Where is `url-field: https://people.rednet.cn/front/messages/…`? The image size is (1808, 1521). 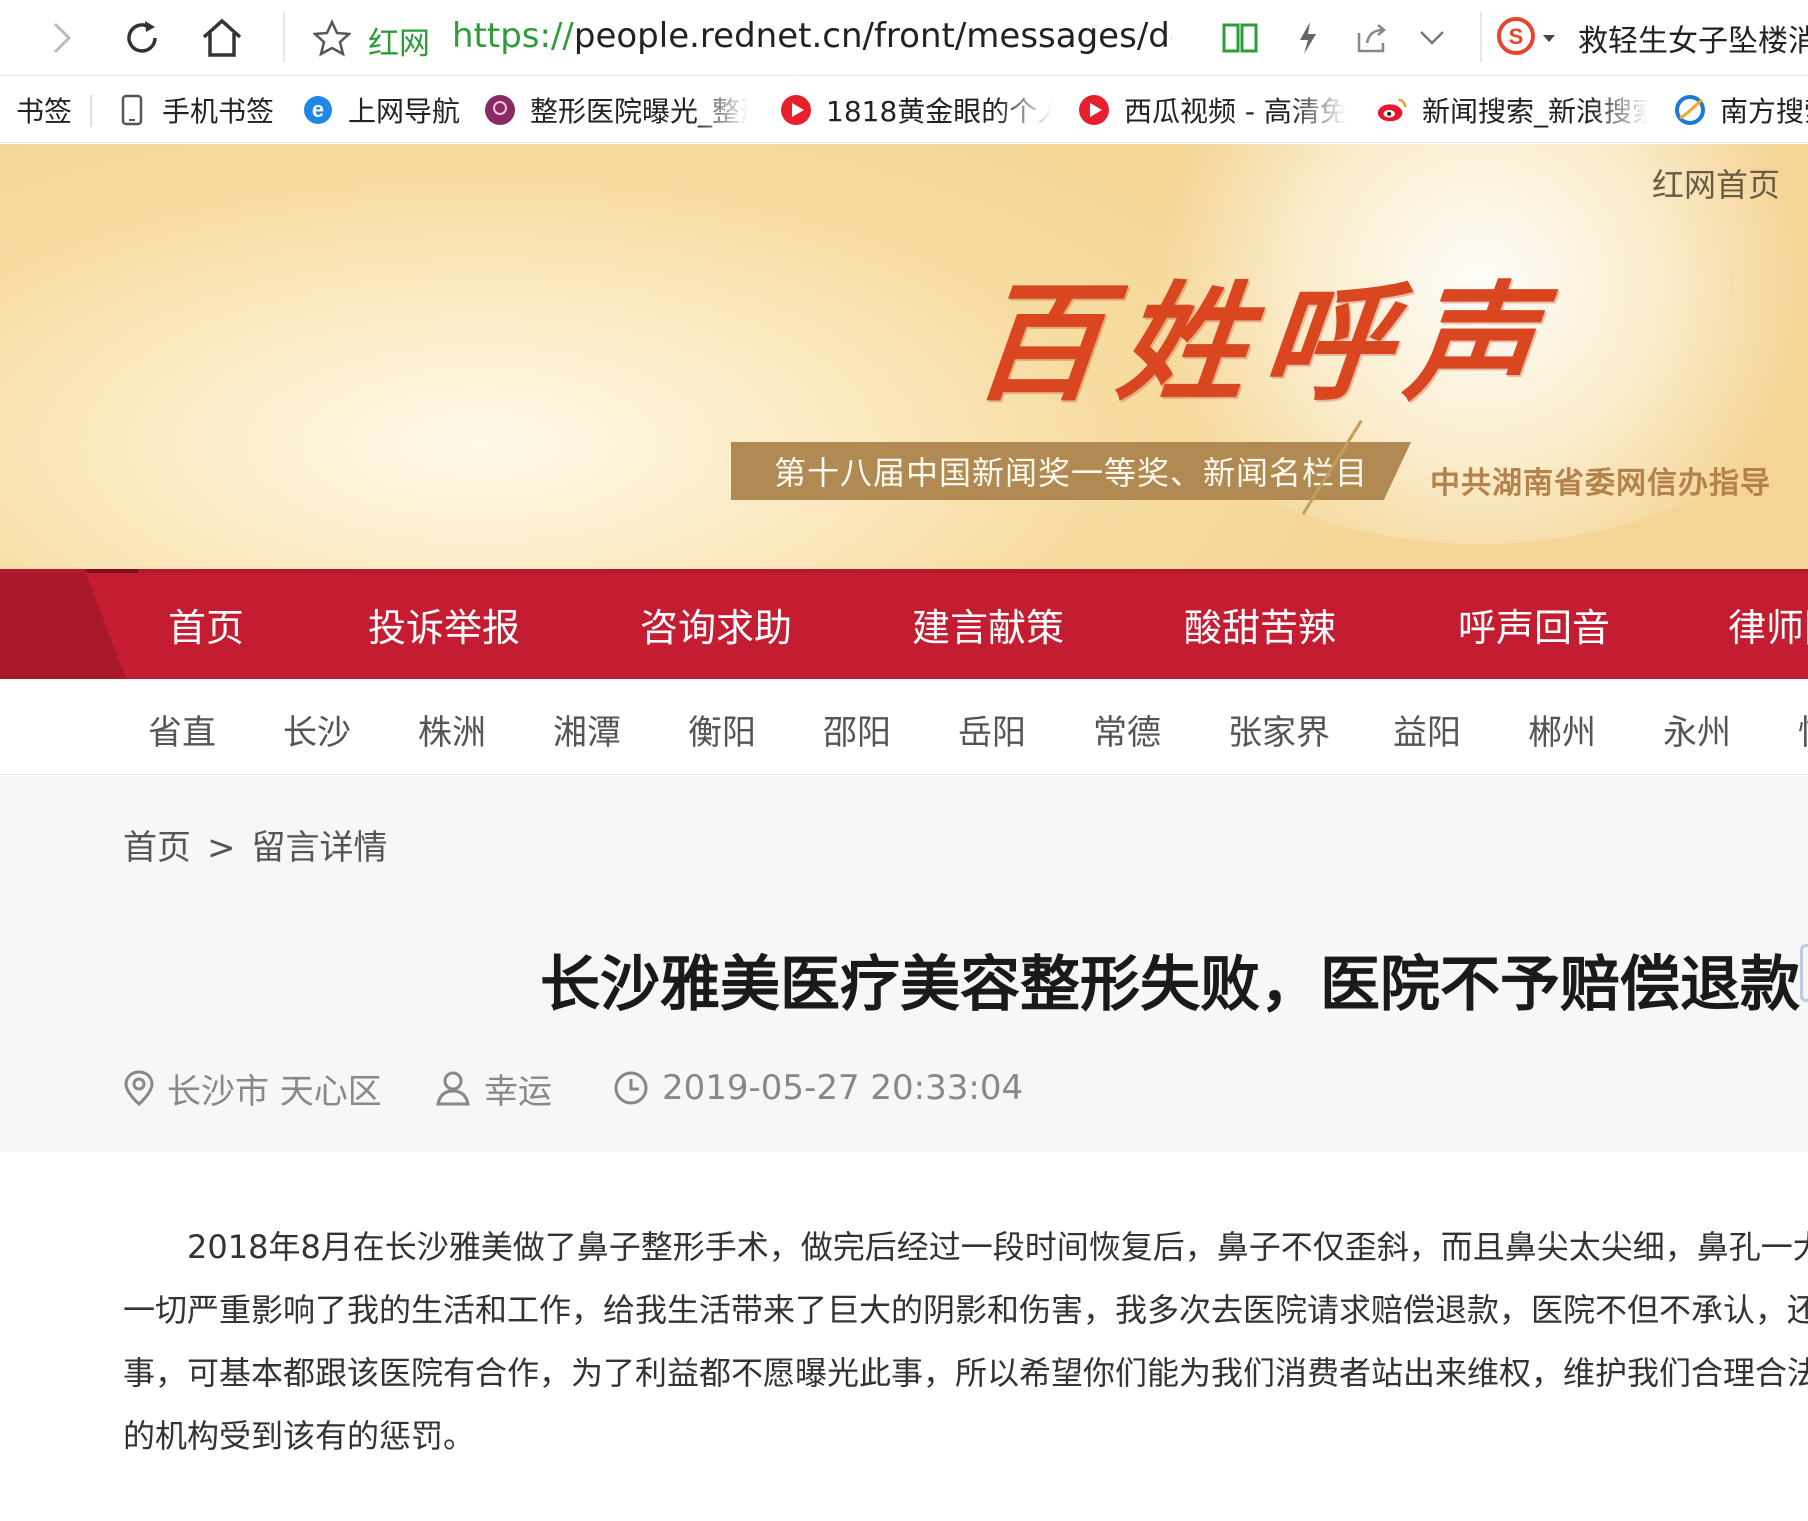 url-field: https://people.rednet.cn/front/messages/… is located at coordinates (812, 36).